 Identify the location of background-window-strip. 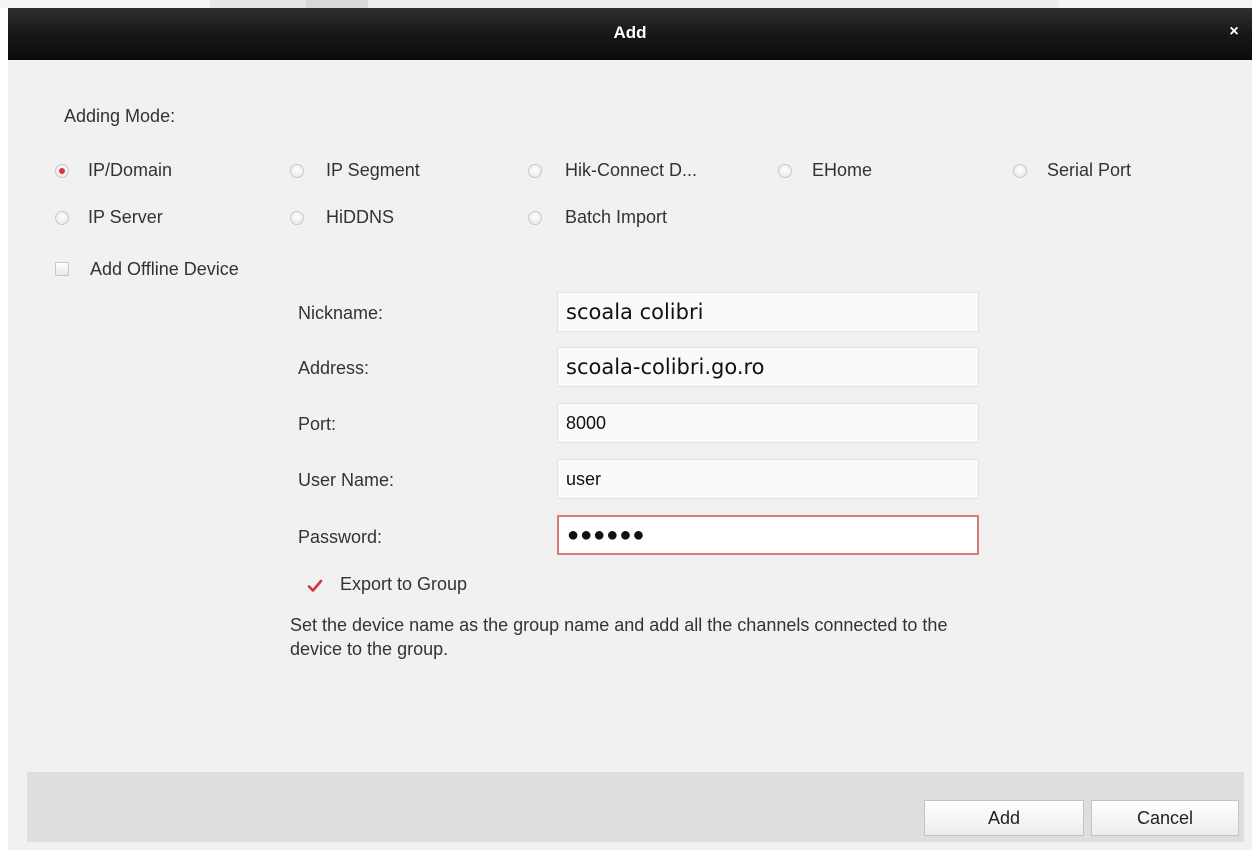
(626, 4).